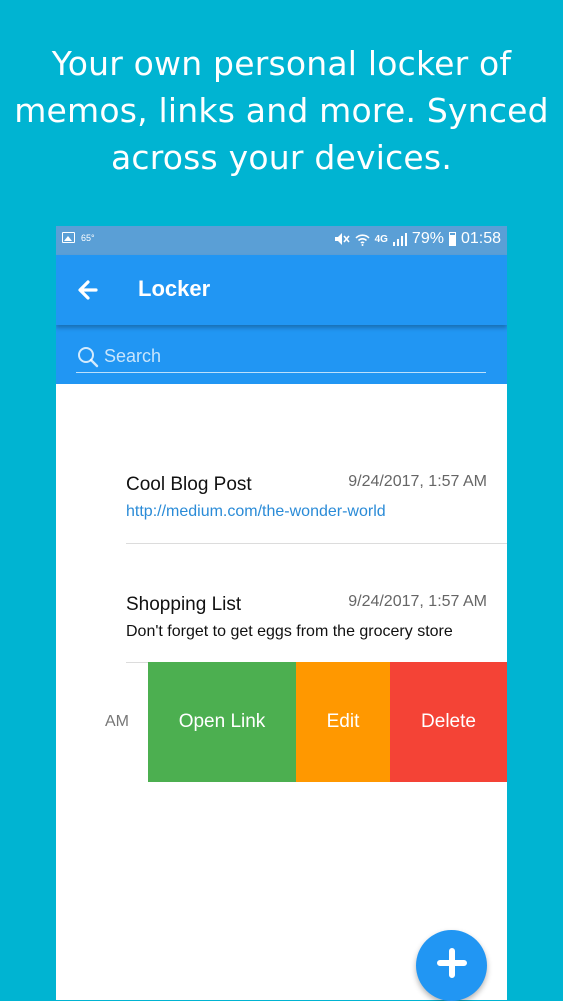 The height and width of the screenshot is (1001, 563). I want to click on open-link-button: Open Link, so click(222, 722).